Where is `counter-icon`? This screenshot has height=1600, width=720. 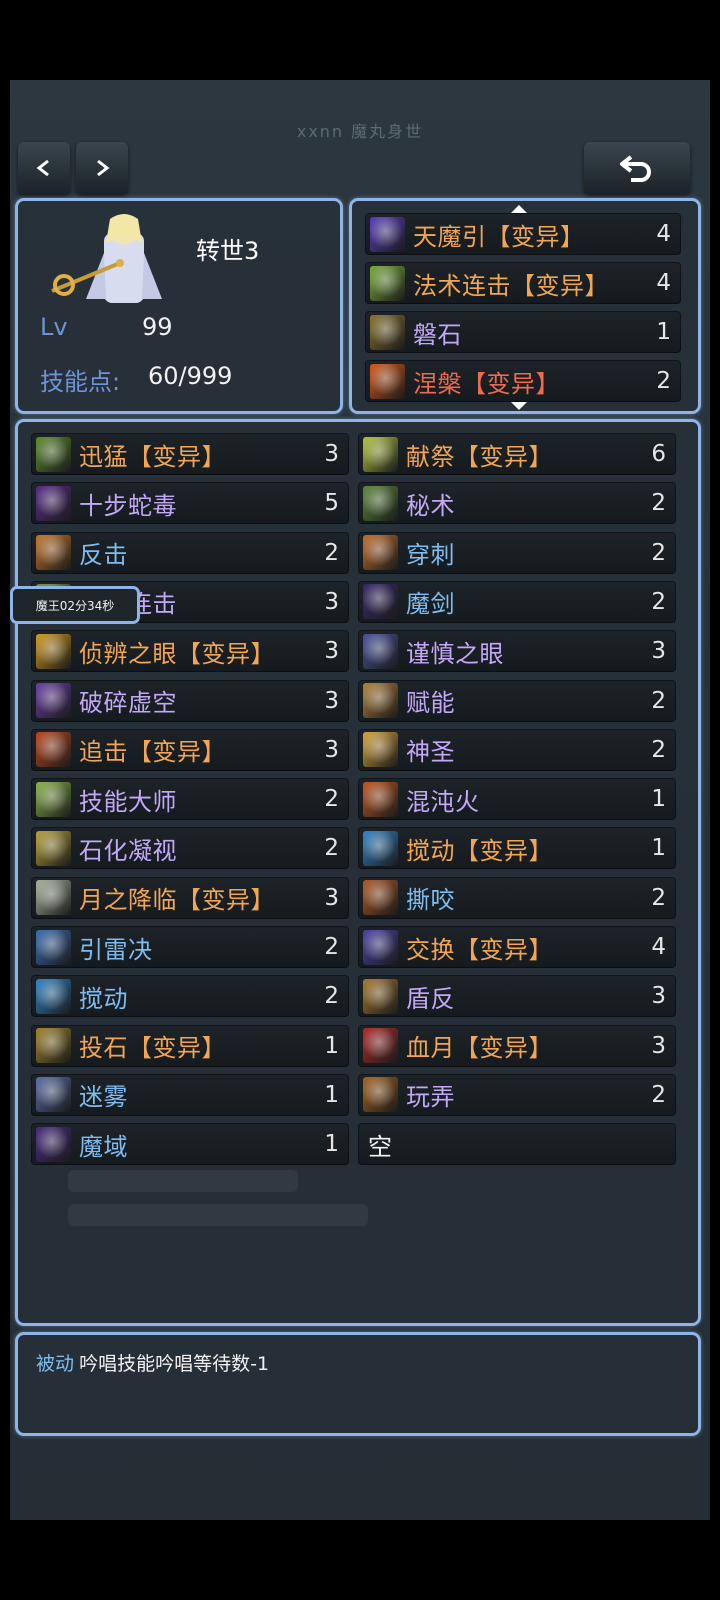 counter-icon is located at coordinates (53, 553).